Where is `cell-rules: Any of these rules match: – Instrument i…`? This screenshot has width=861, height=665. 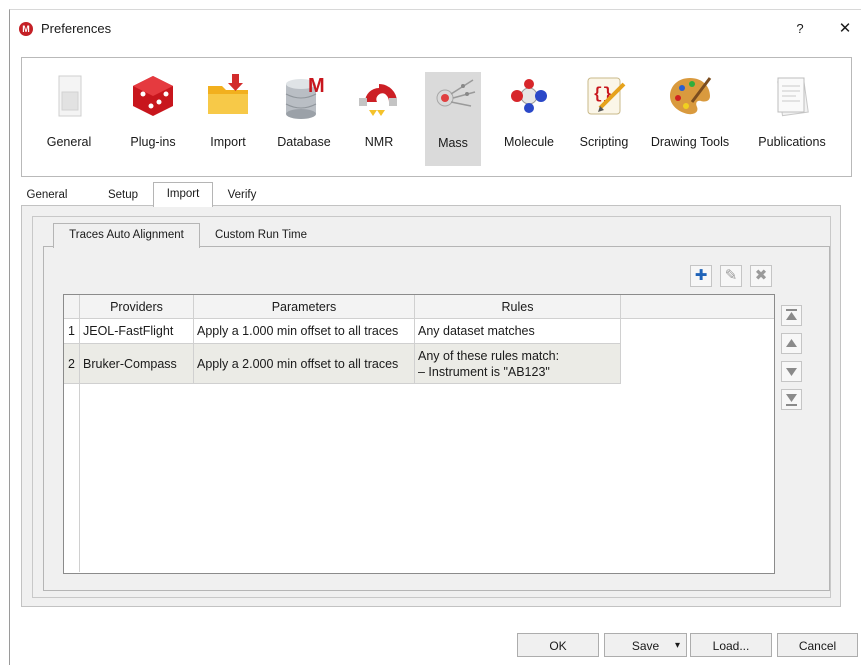 cell-rules: Any of these rules match: – Instrument i… is located at coordinates (518, 364).